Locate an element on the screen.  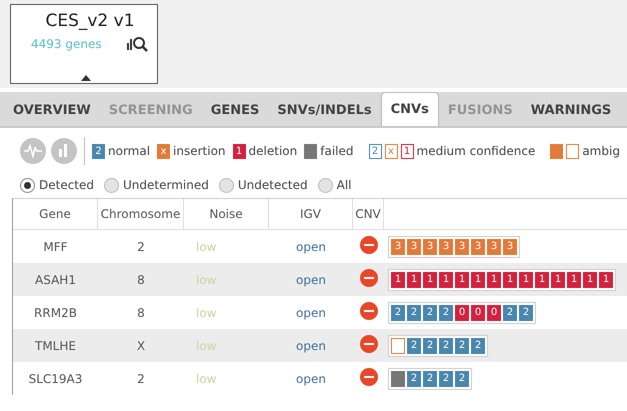
tab: WARNINGS is located at coordinates (571, 111).